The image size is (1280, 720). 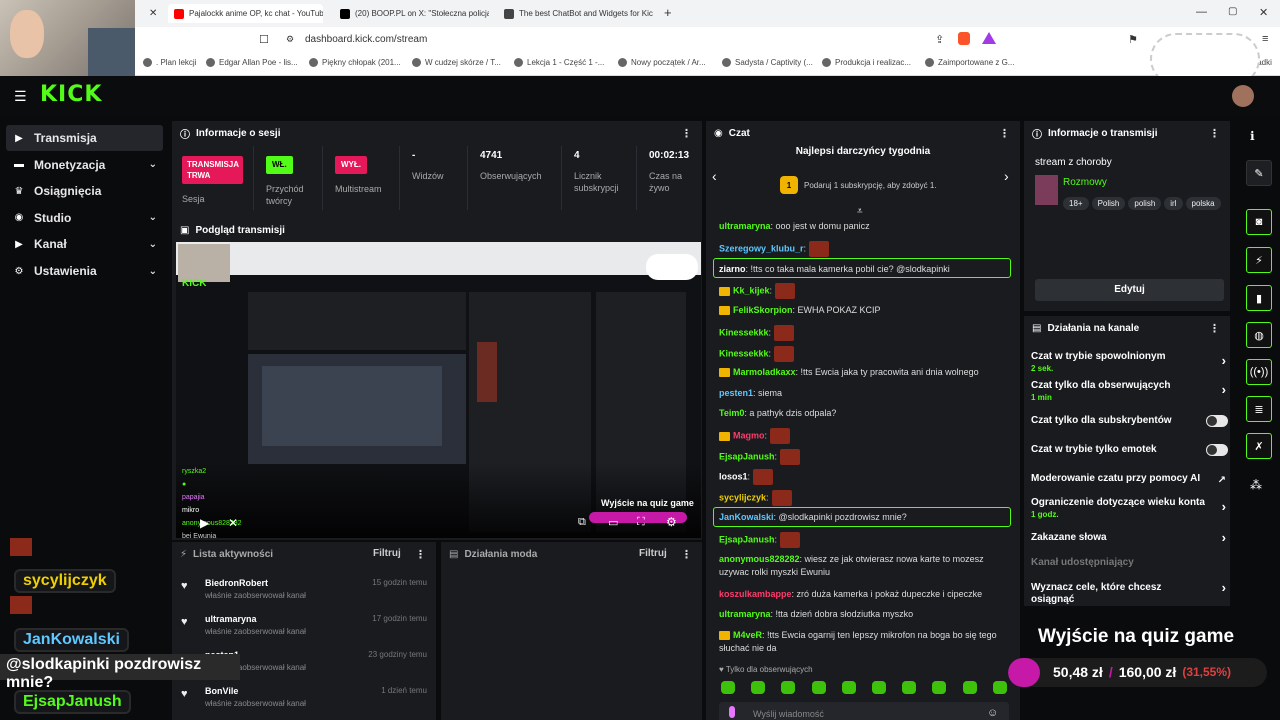 What do you see at coordinates (1232, 11) in the screenshot?
I see `maximize-icon: ▢` at bounding box center [1232, 11].